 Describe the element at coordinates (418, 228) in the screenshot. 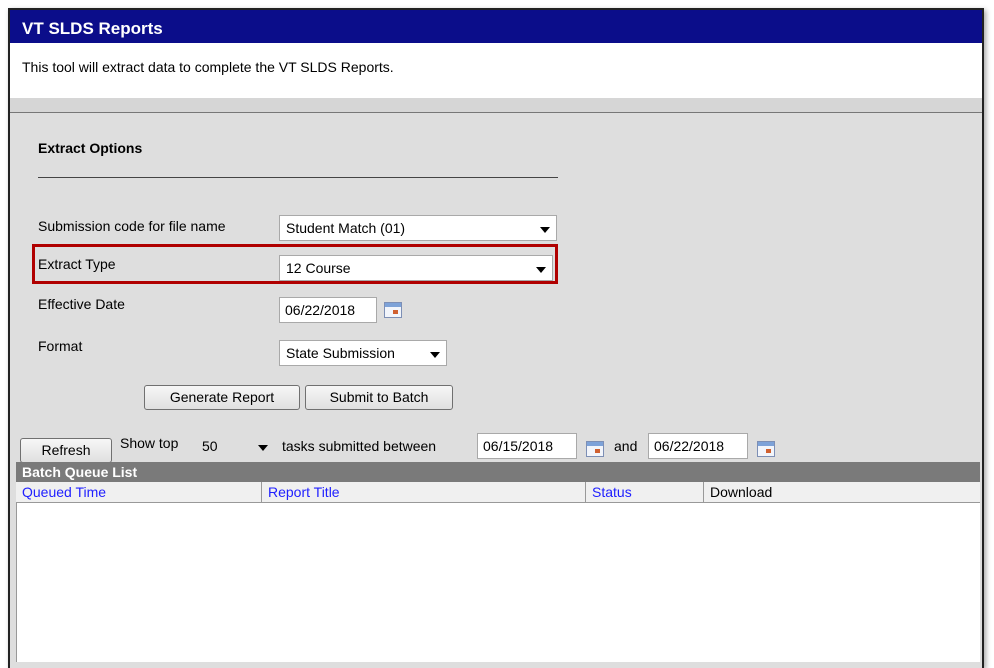

I see `submission-code-select: Student Match (01)` at that location.